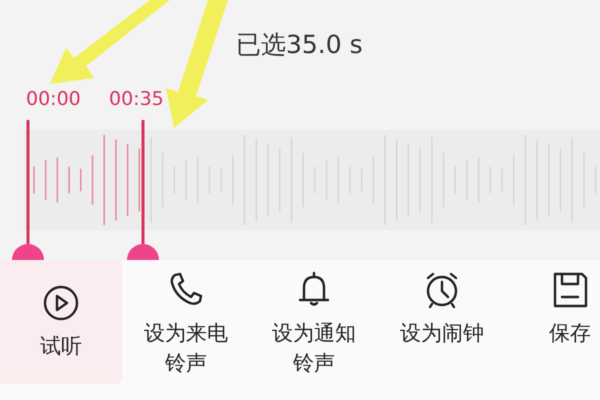  I want to click on action-button: 设为闹钟, so click(442, 330).